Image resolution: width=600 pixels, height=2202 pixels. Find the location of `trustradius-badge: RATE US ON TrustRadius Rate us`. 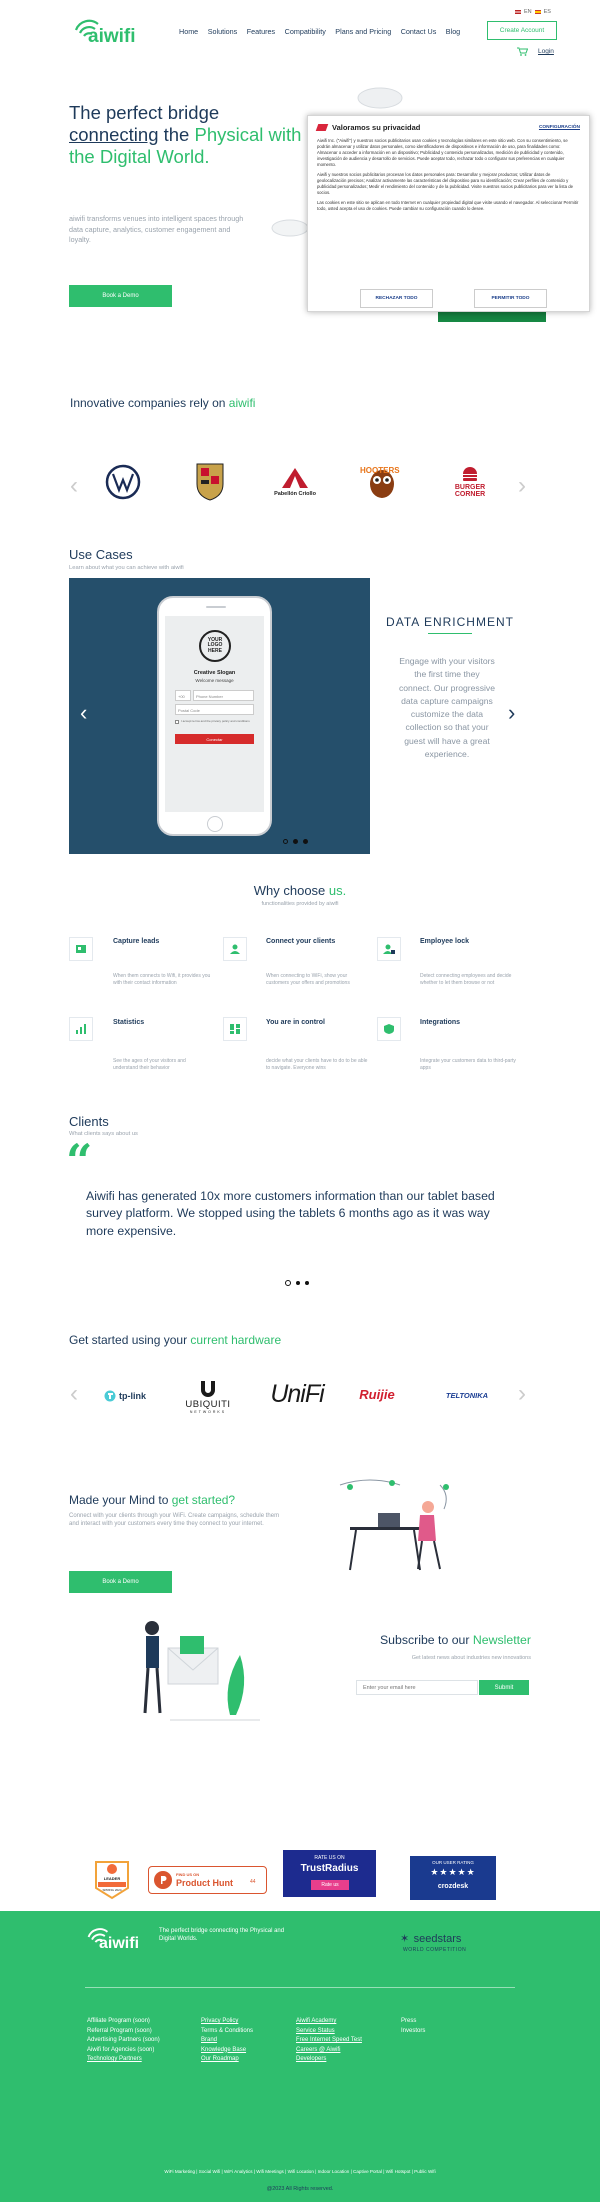

trustradius-badge: RATE US ON TrustRadius Rate us is located at coordinates (329, 1873).